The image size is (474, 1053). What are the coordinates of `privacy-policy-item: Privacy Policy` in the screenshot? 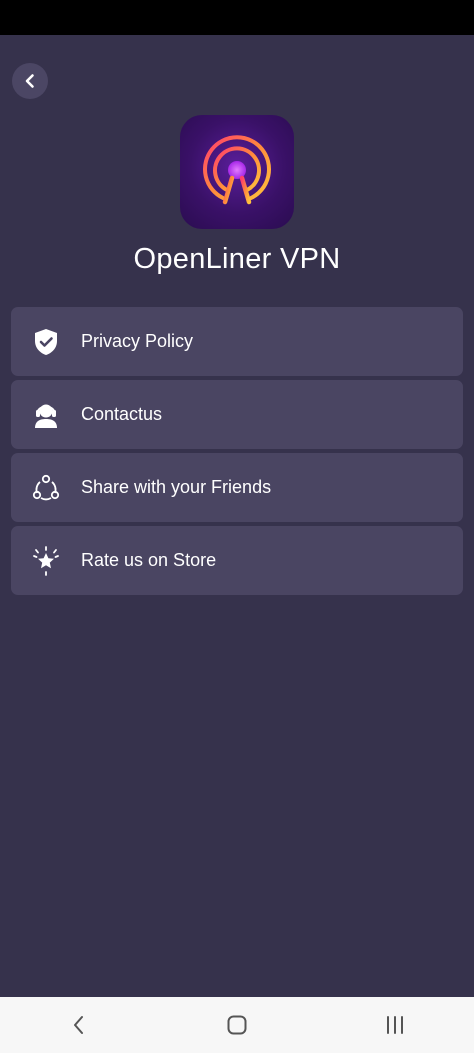 It's located at (237, 341).